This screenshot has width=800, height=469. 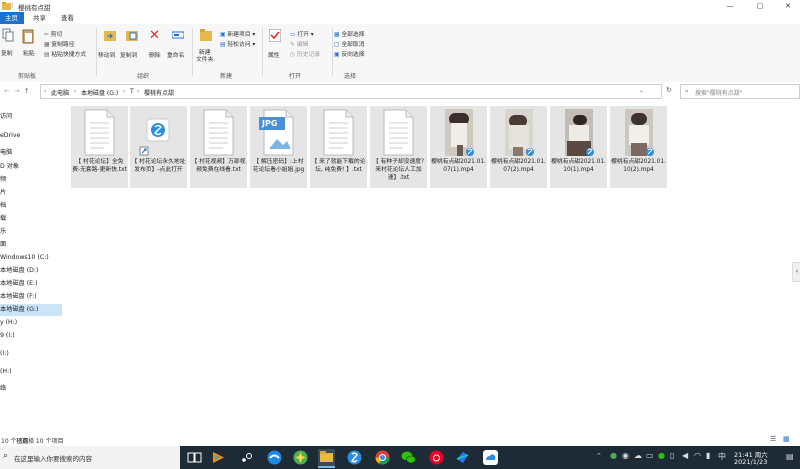 What do you see at coordinates (29, 54) in the screenshot?
I see `paste-label: 粘贴` at bounding box center [29, 54].